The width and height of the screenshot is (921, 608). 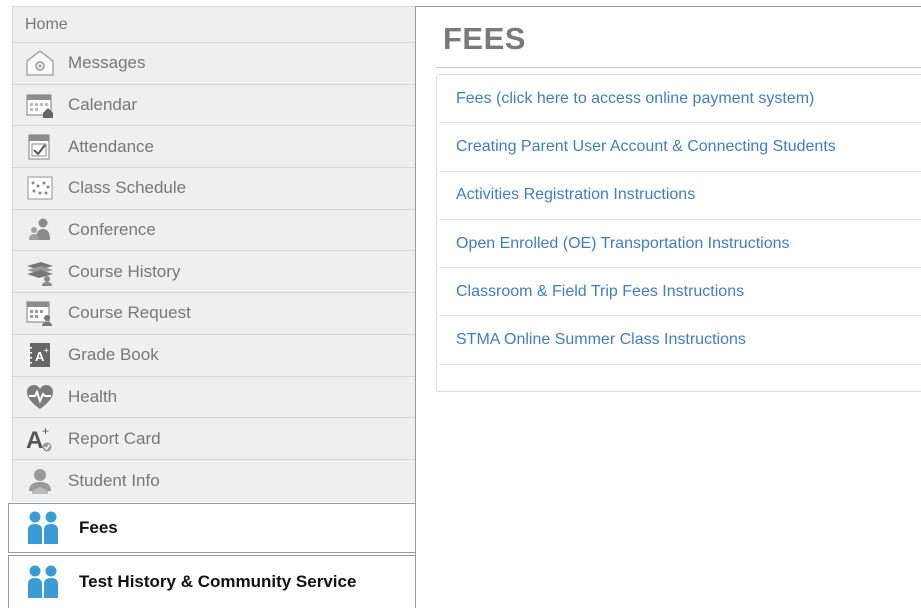 I want to click on gradebook-icon: A +, so click(x=40, y=355).